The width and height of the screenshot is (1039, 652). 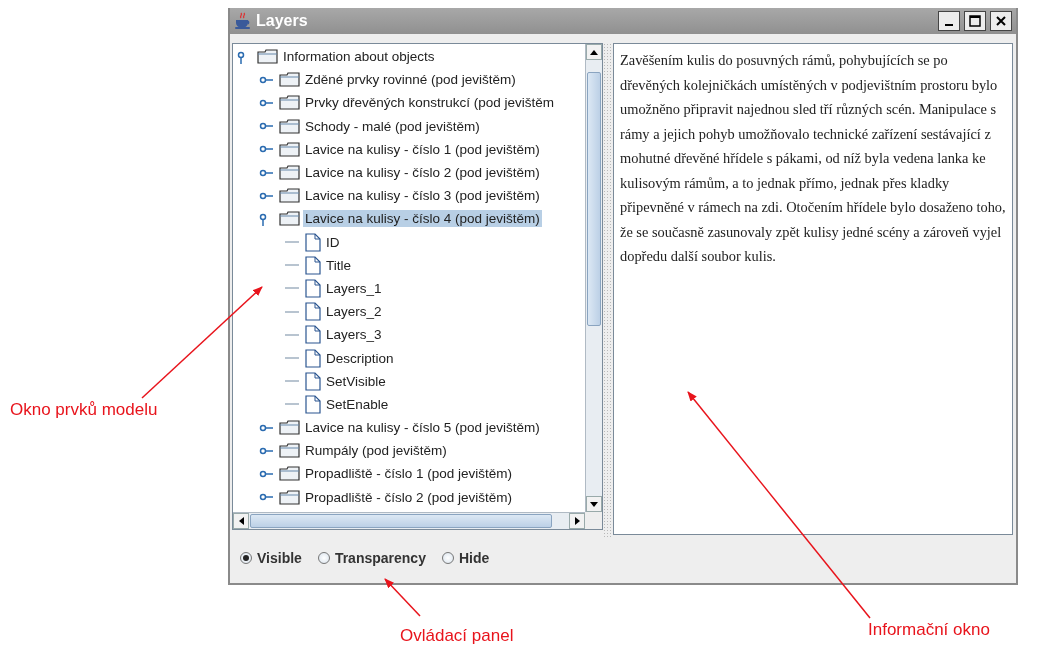 I want to click on left-arrow-icon, so click(x=241, y=521).